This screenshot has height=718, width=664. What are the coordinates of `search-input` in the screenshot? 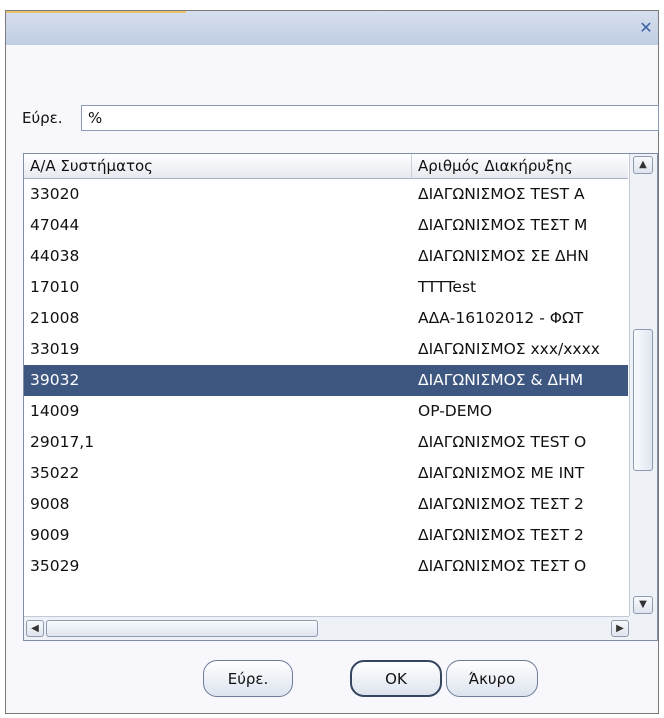 It's located at (370, 118).